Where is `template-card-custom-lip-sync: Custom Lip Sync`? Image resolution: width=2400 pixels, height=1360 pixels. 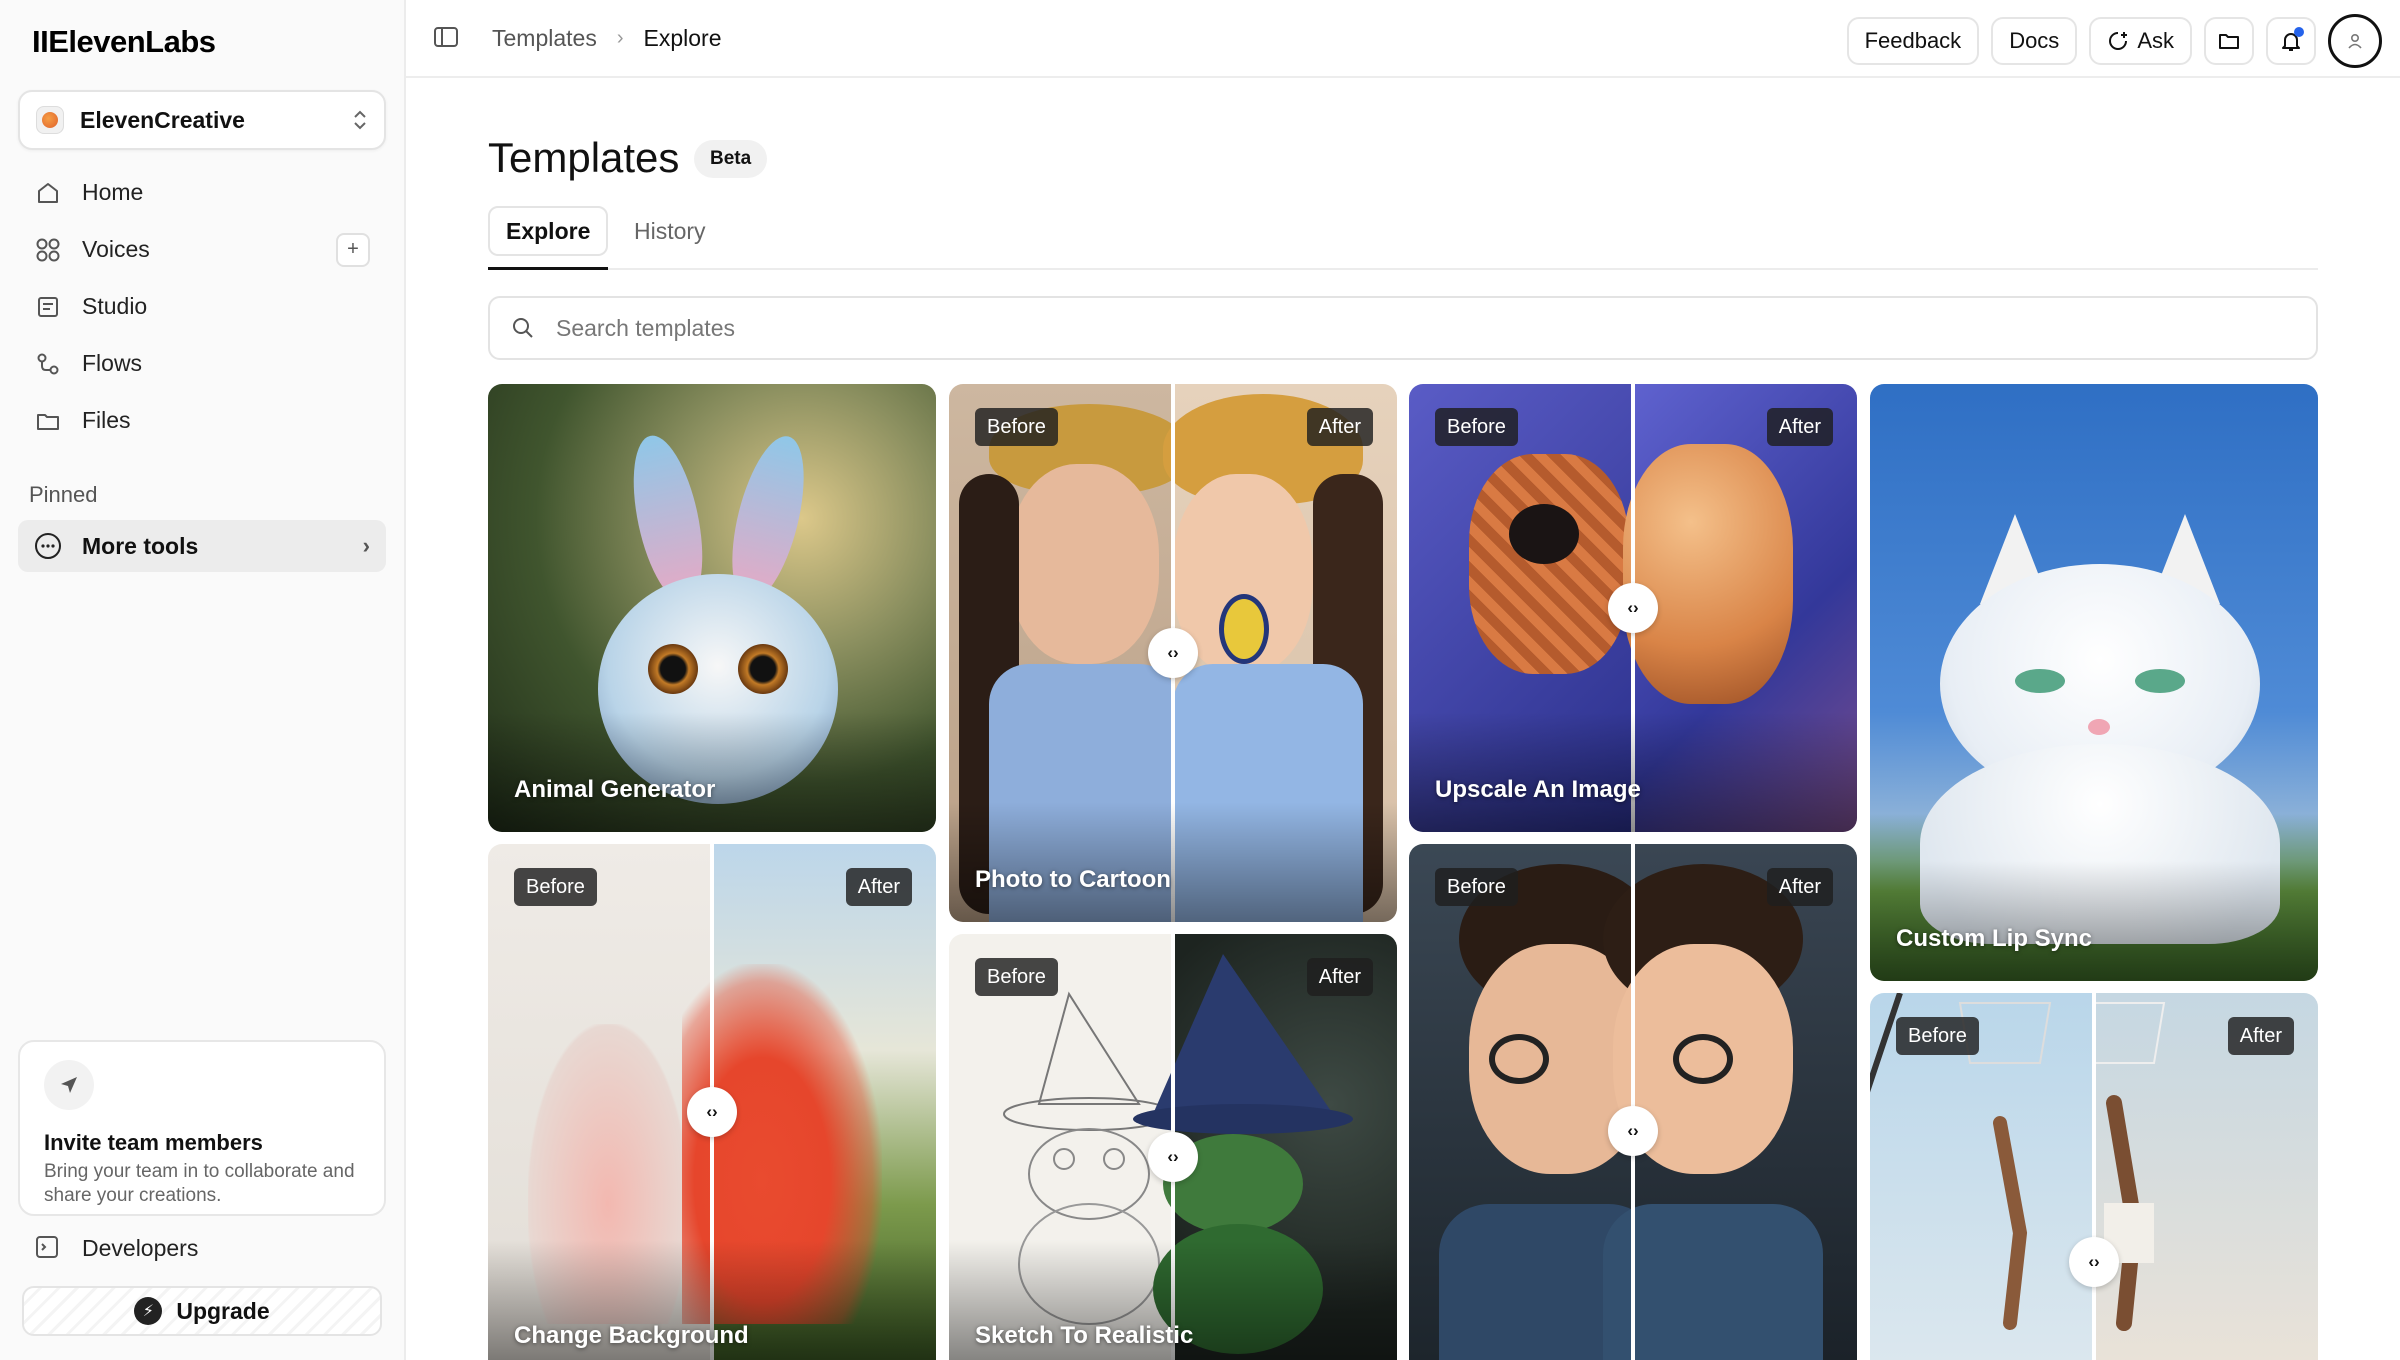 template-card-custom-lip-sync: Custom Lip Sync is located at coordinates (2094, 682).